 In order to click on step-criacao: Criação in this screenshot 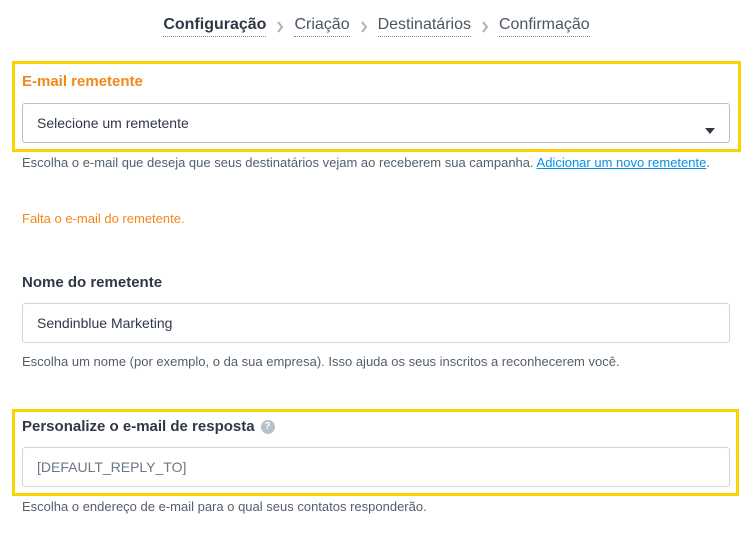, I will do `click(322, 26)`.